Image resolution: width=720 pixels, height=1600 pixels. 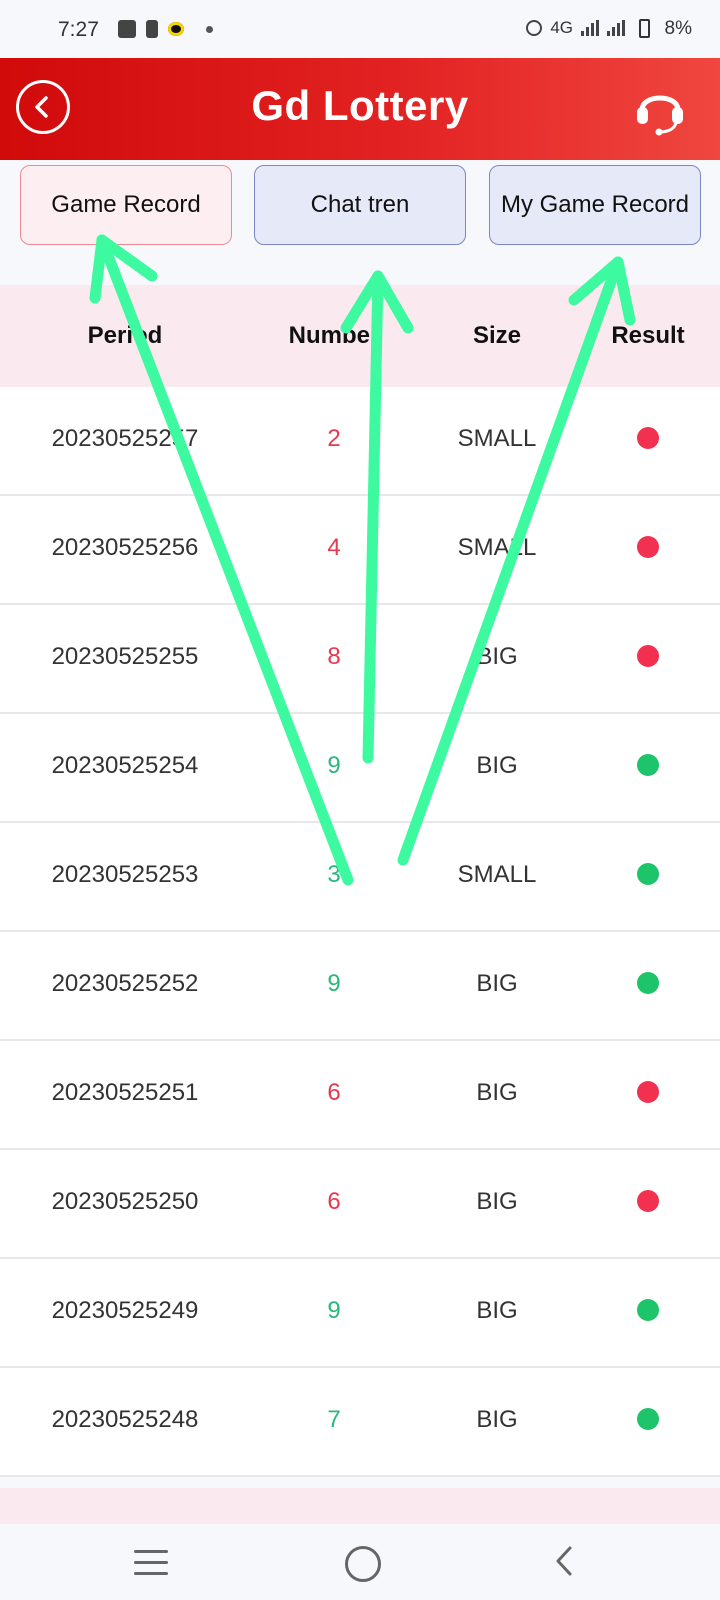 I want to click on table-row: 20230525254 9 BIG, so click(x=360, y=768).